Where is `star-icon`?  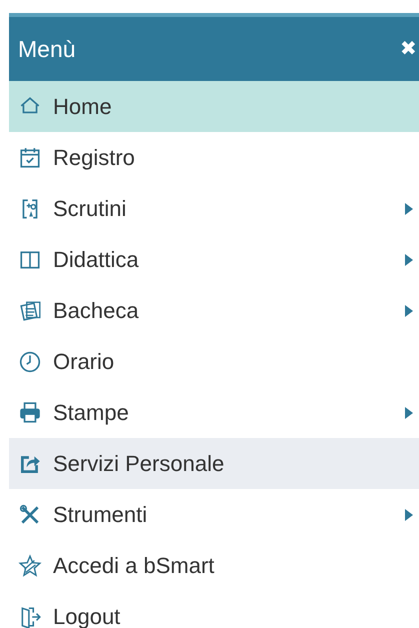 star-icon is located at coordinates (30, 566).